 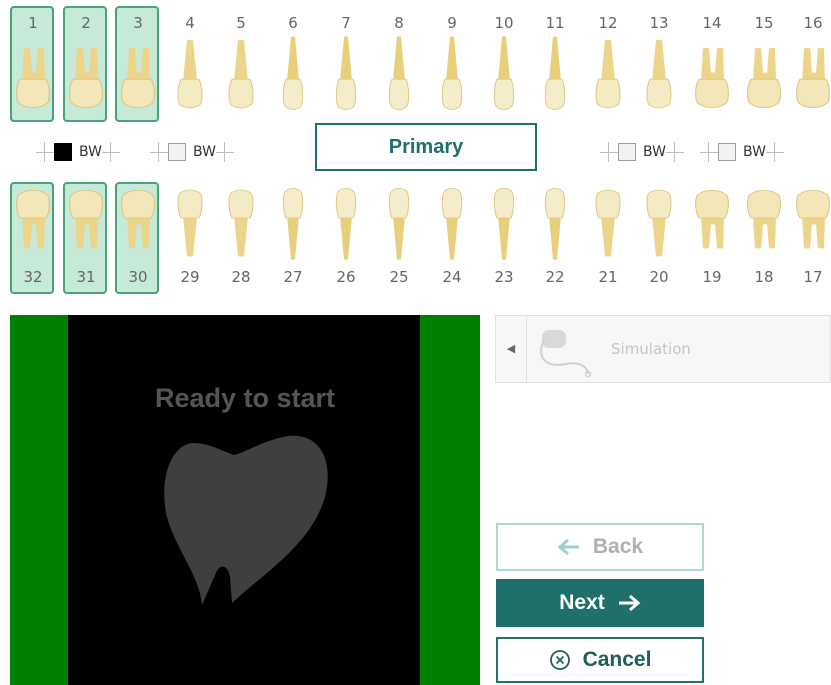 I want to click on tooth-number-19: 19, so click(x=712, y=277).